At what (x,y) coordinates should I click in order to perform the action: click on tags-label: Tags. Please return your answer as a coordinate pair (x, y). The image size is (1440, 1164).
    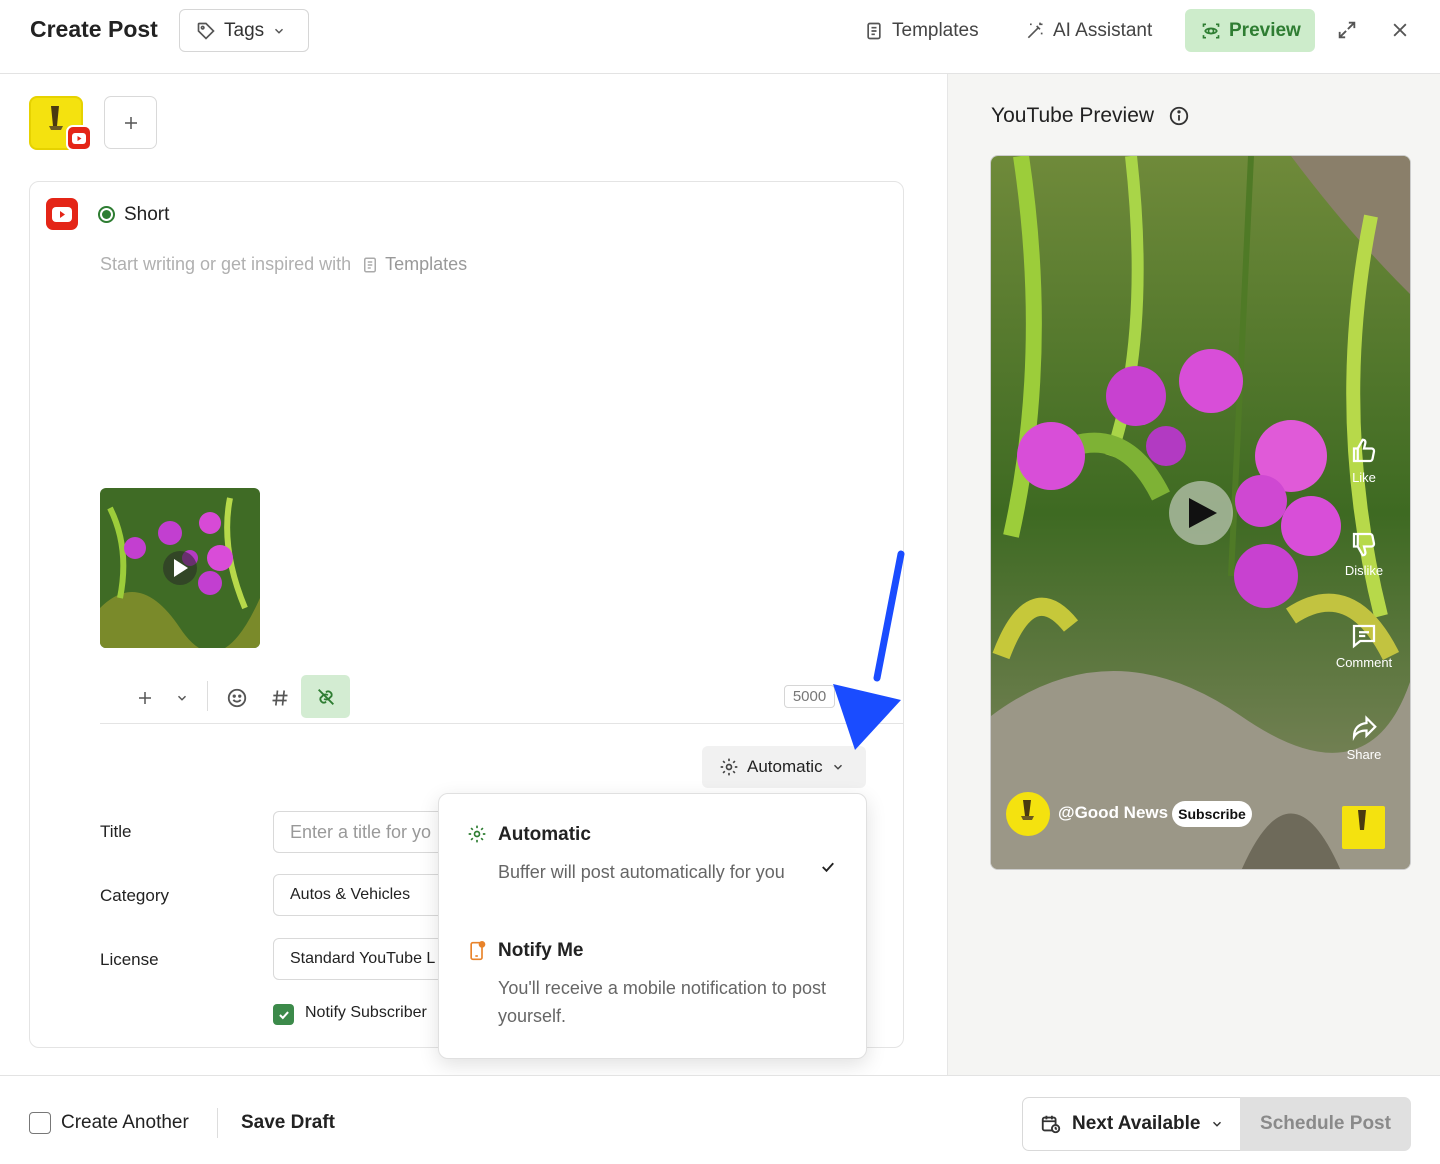
    Looking at the image, I should click on (244, 30).